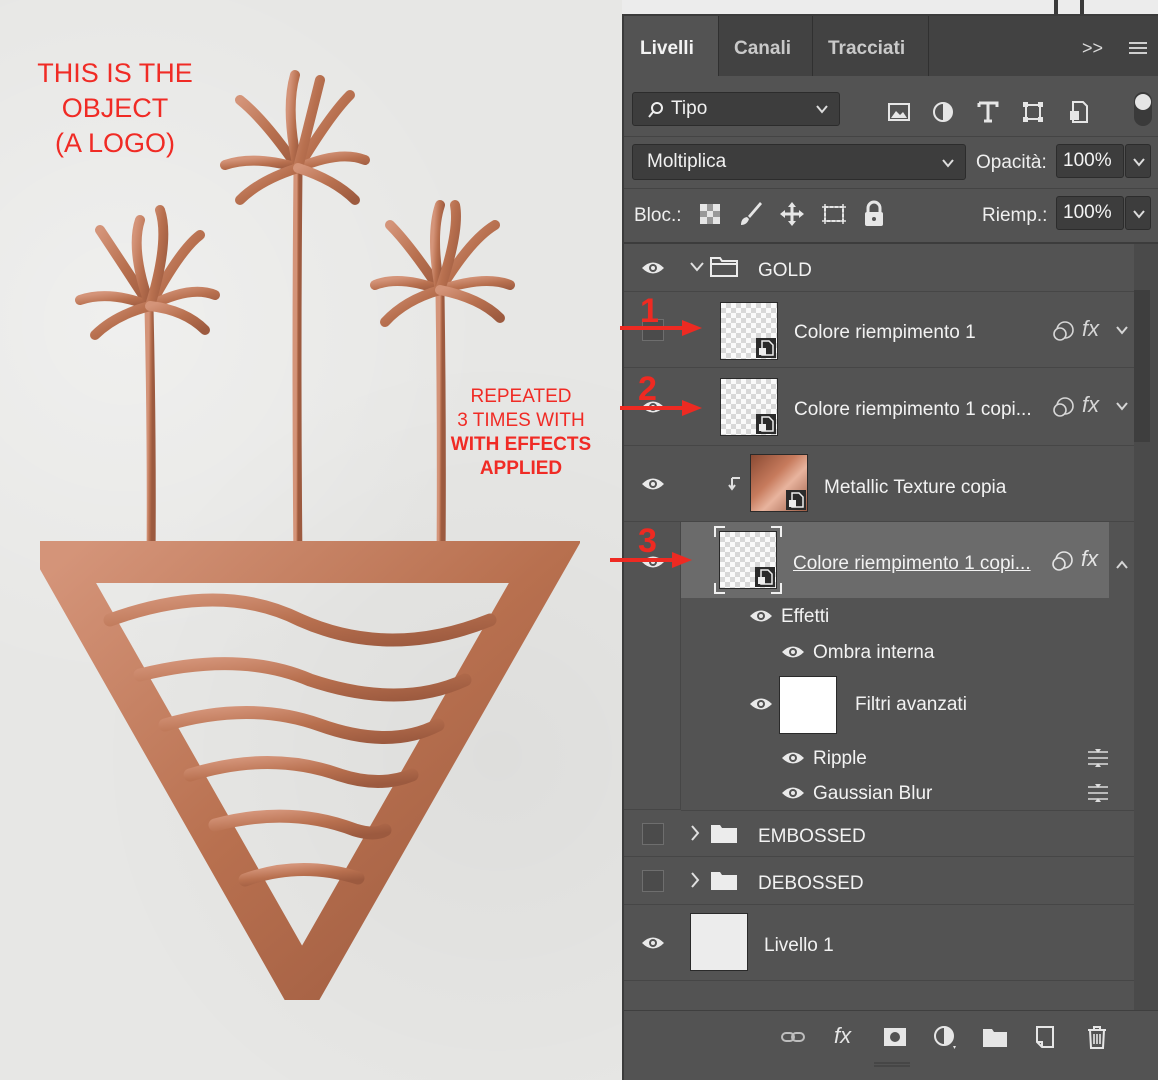  Describe the element at coordinates (689, 108) in the screenshot. I see `filter-type-label: Tipo` at that location.